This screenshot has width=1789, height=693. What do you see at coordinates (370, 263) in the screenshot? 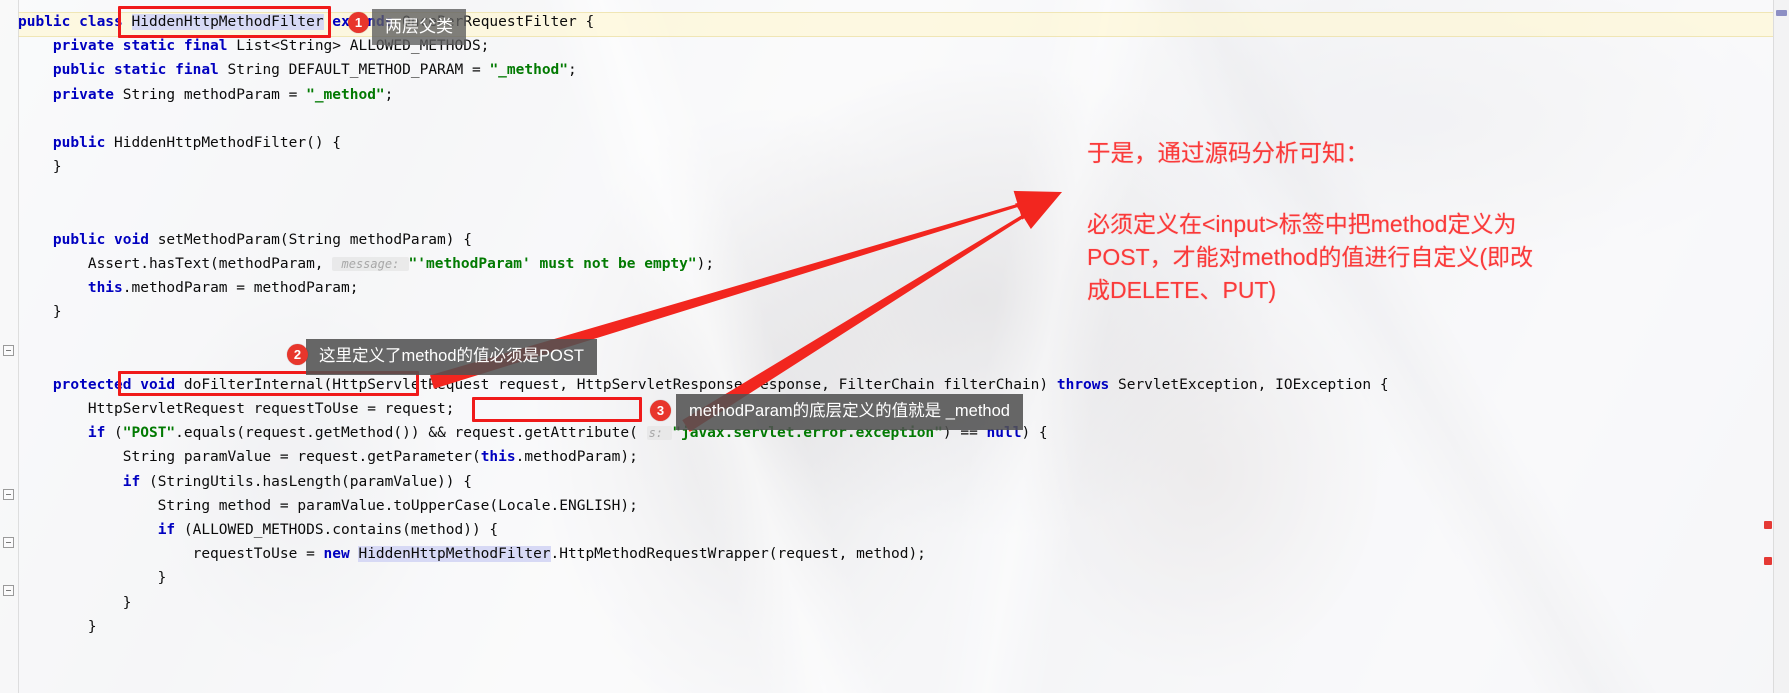
I see `code-token: message:` at bounding box center [370, 263].